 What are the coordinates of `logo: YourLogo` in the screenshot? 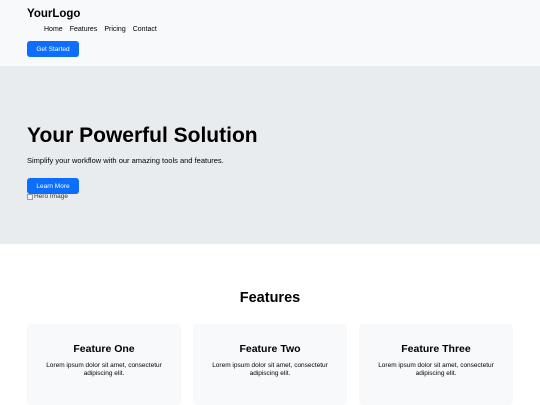 It's located at (53, 14).